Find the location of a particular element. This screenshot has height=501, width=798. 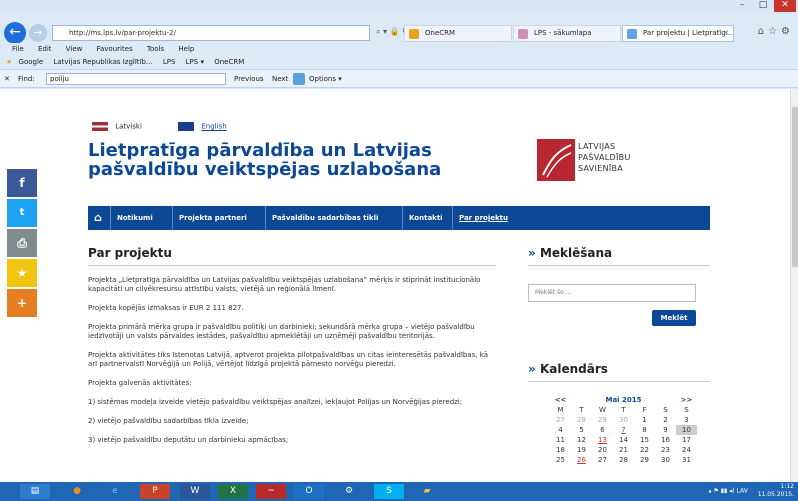

toolbar-icons: ⌂☆⚙ is located at coordinates (776, 31).